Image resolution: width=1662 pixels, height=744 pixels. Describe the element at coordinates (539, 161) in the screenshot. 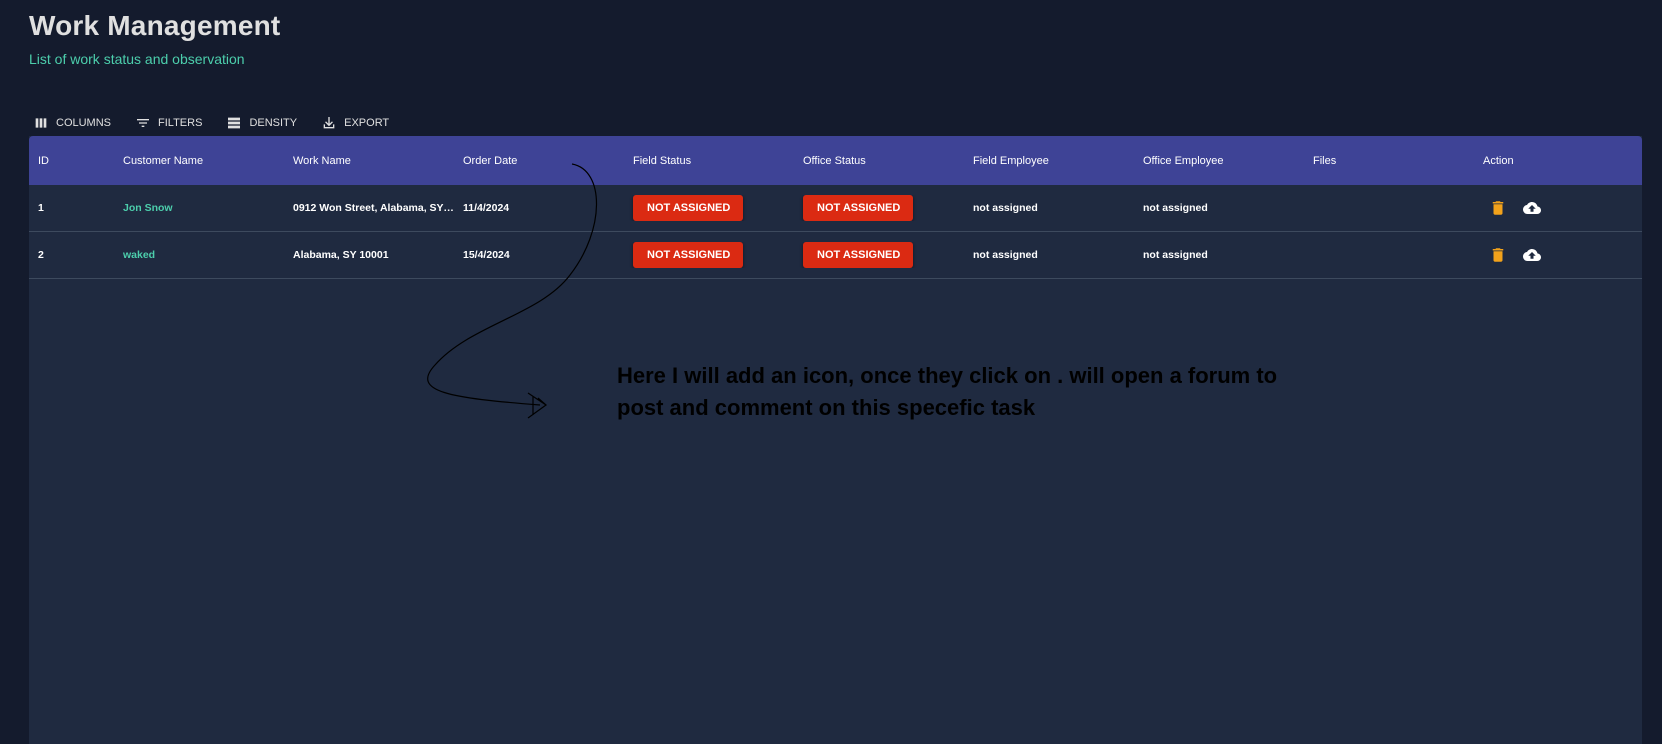

I see `header-order-date: Order Date` at that location.